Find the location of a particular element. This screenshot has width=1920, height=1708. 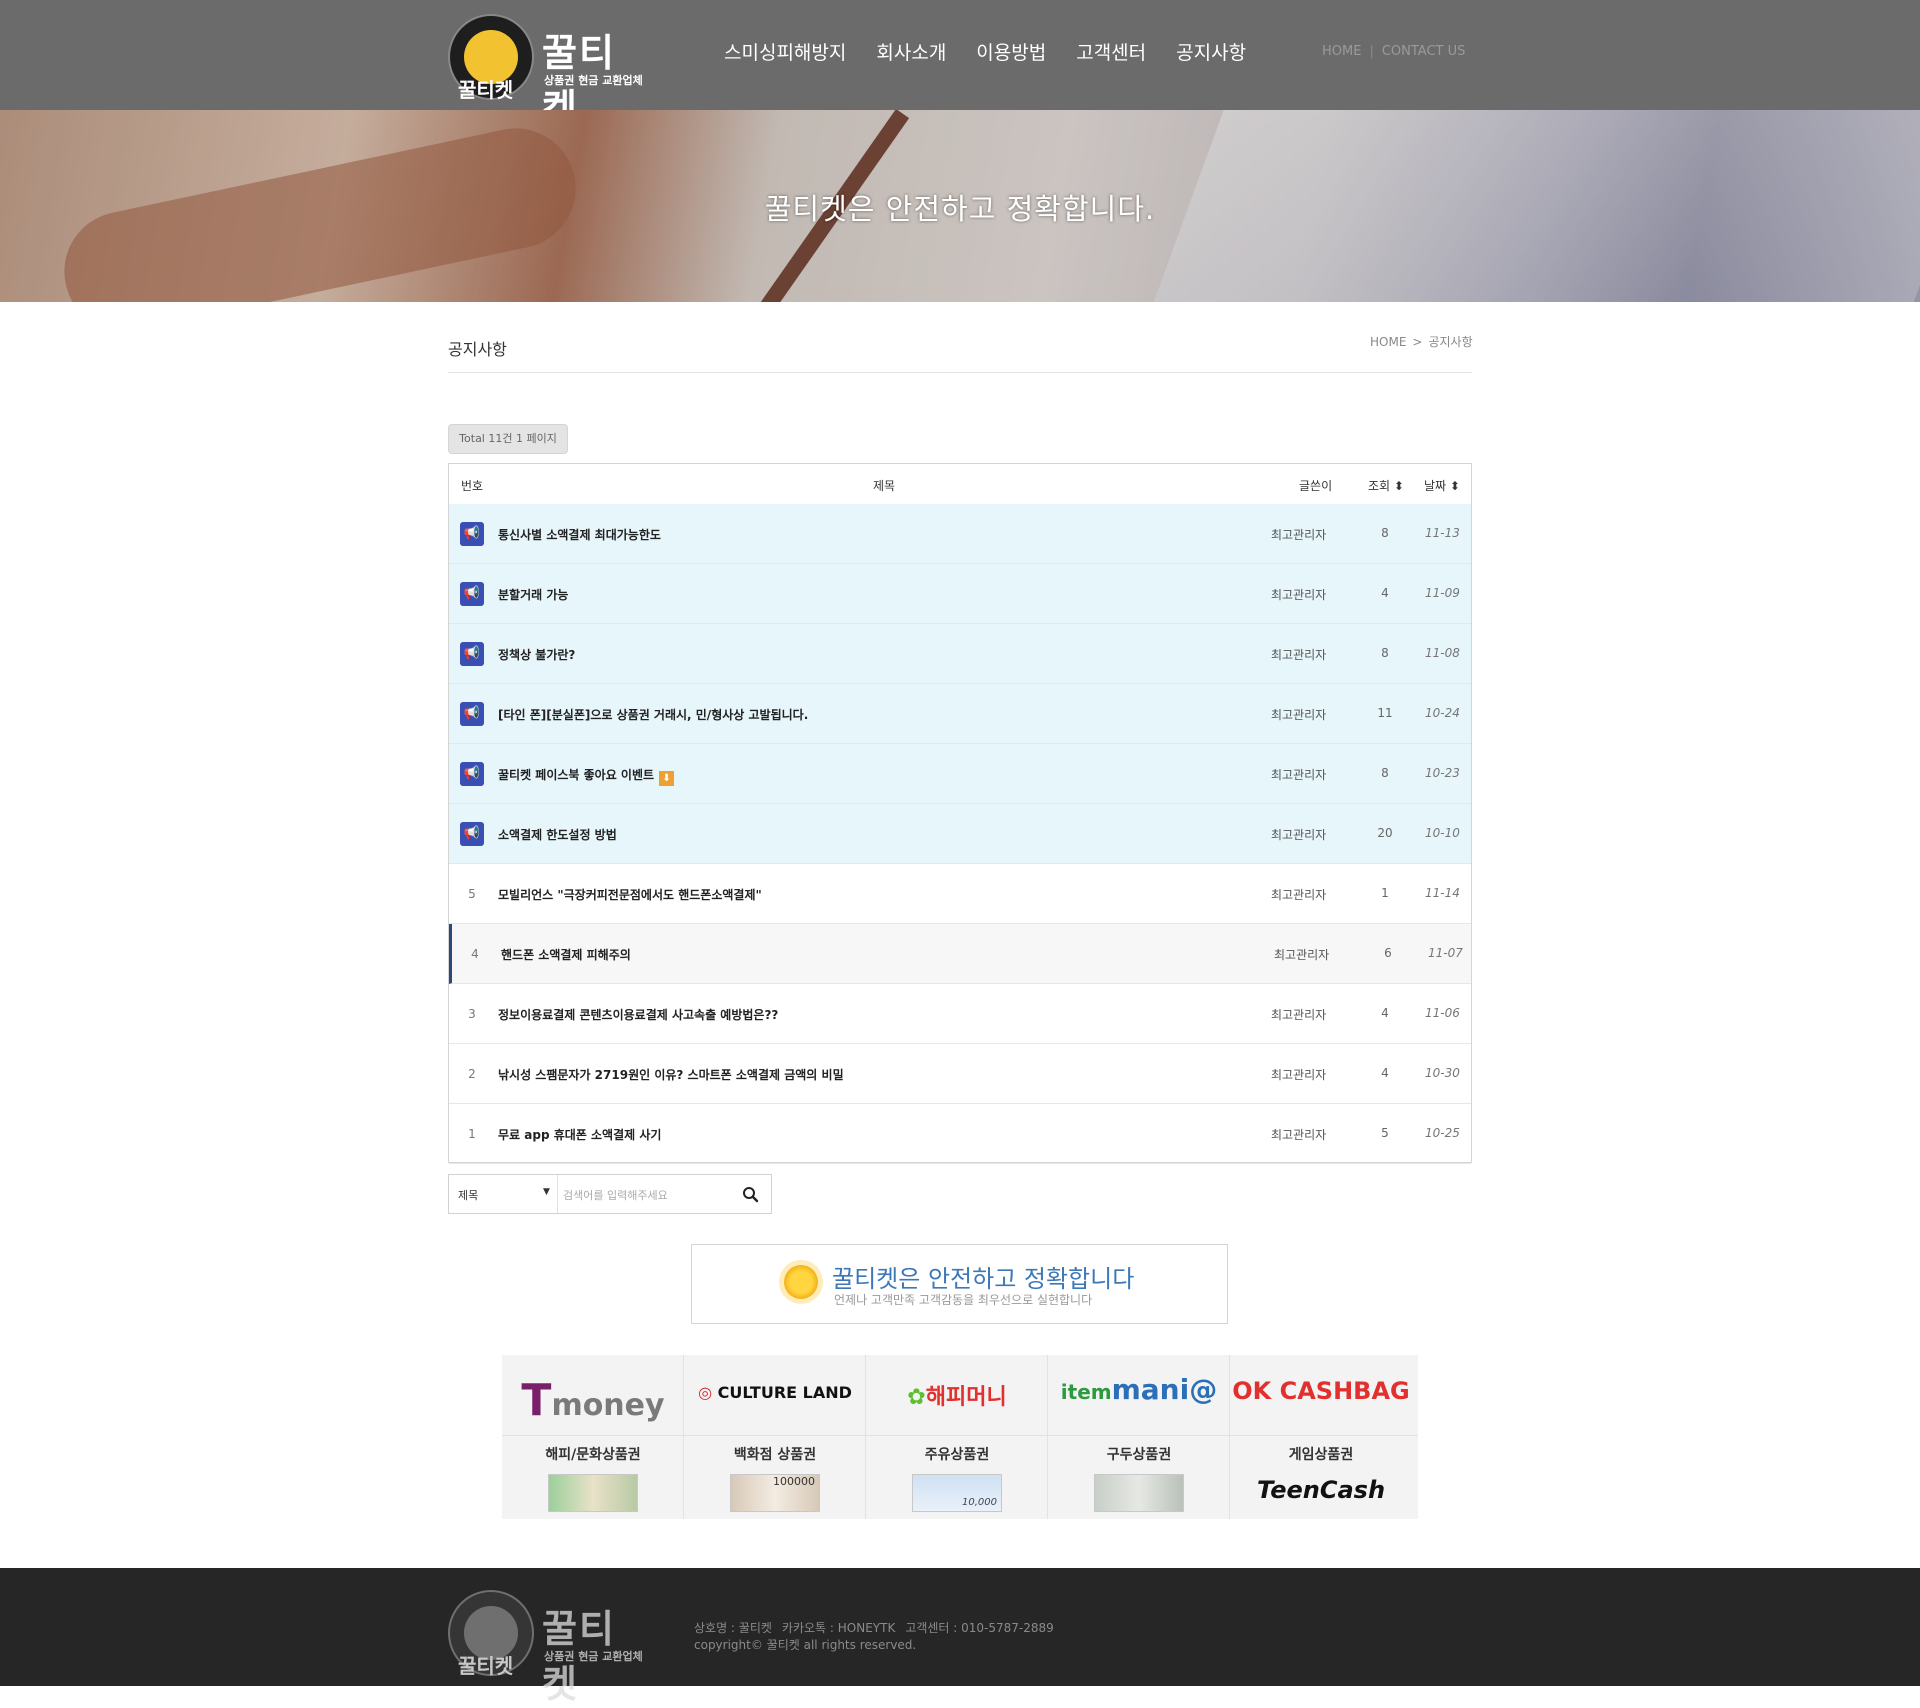

itemmania-logo-text: mani@ is located at coordinates (1164, 1389).